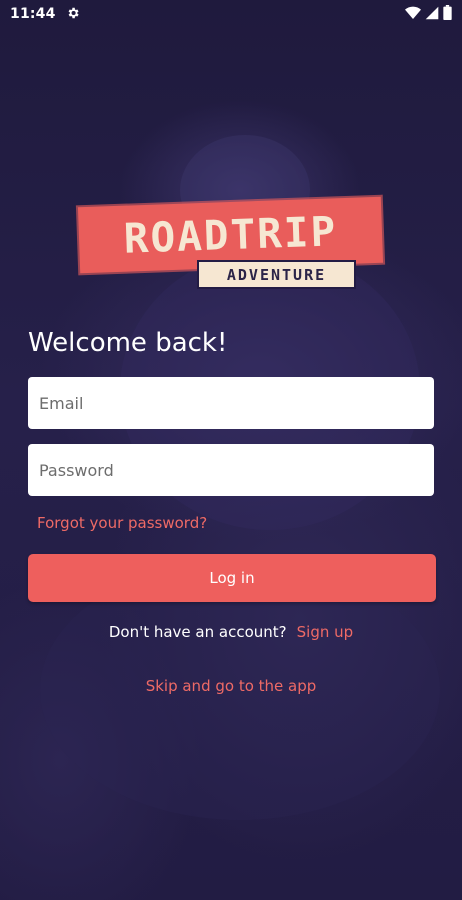  Describe the element at coordinates (447, 14) in the screenshot. I see `battery-icon` at that location.